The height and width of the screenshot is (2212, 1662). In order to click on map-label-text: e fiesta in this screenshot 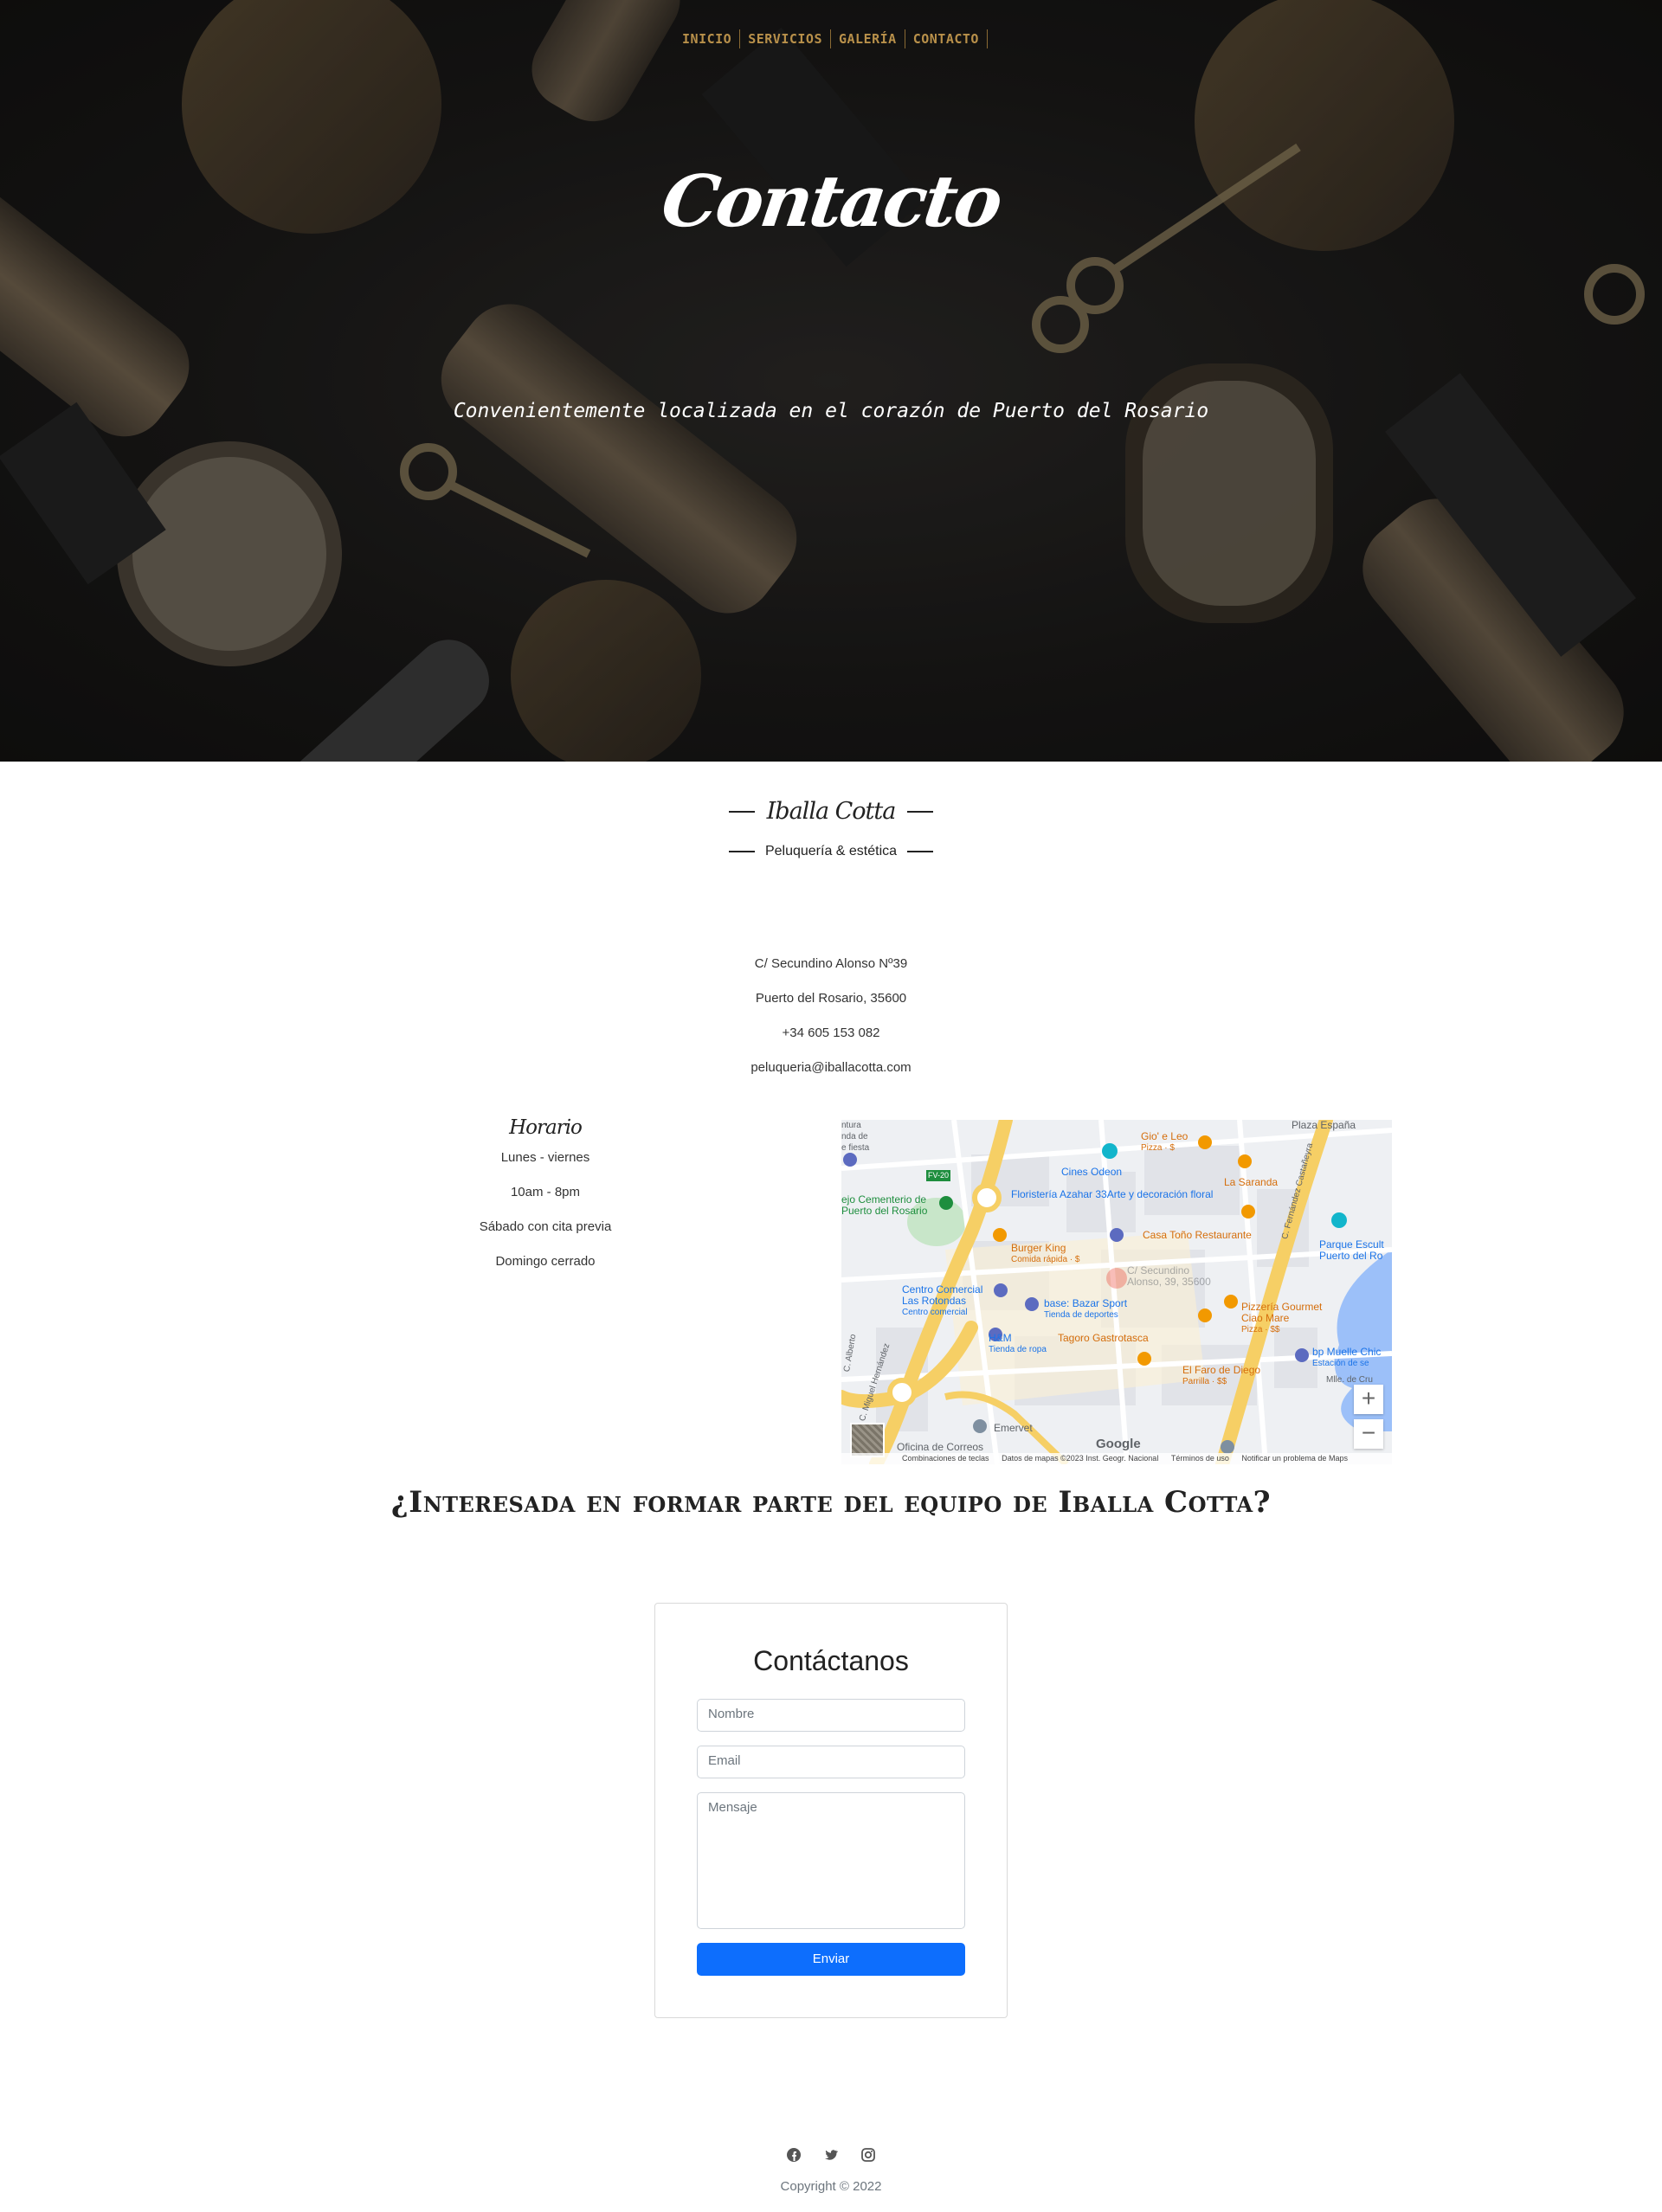, I will do `click(855, 1148)`.